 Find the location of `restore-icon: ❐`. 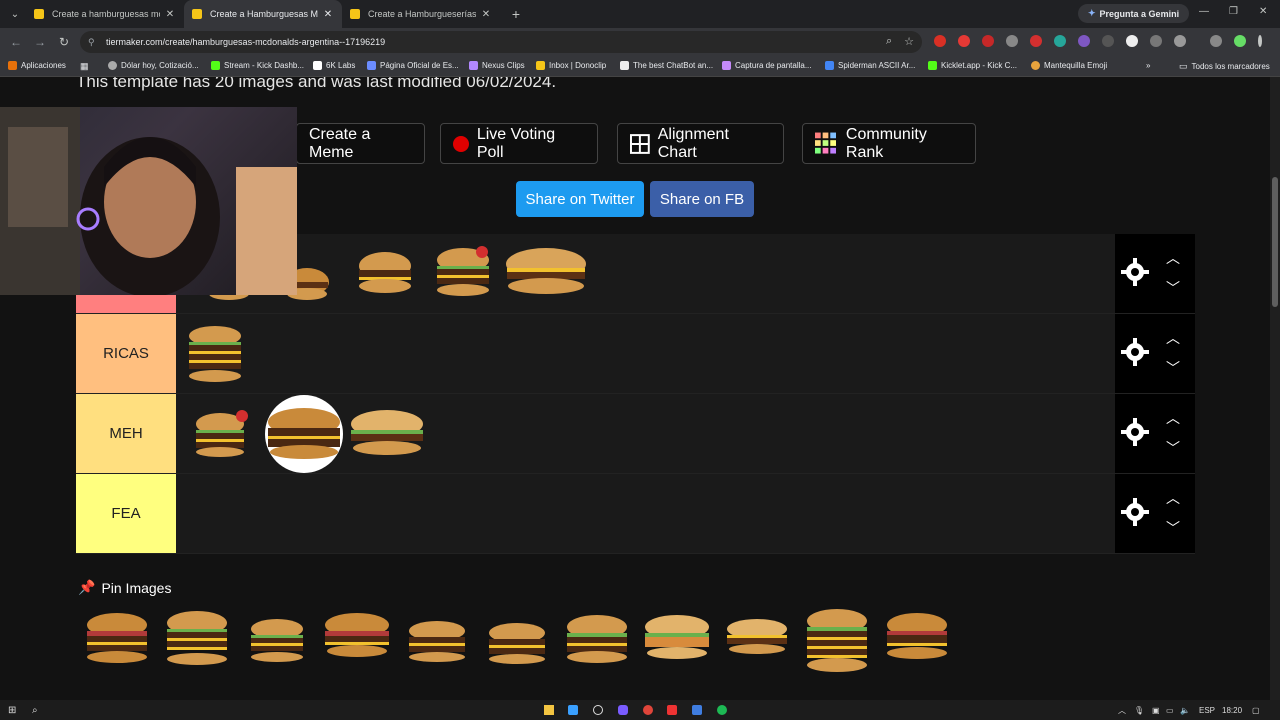

restore-icon: ❐ is located at coordinates (1233, 11).